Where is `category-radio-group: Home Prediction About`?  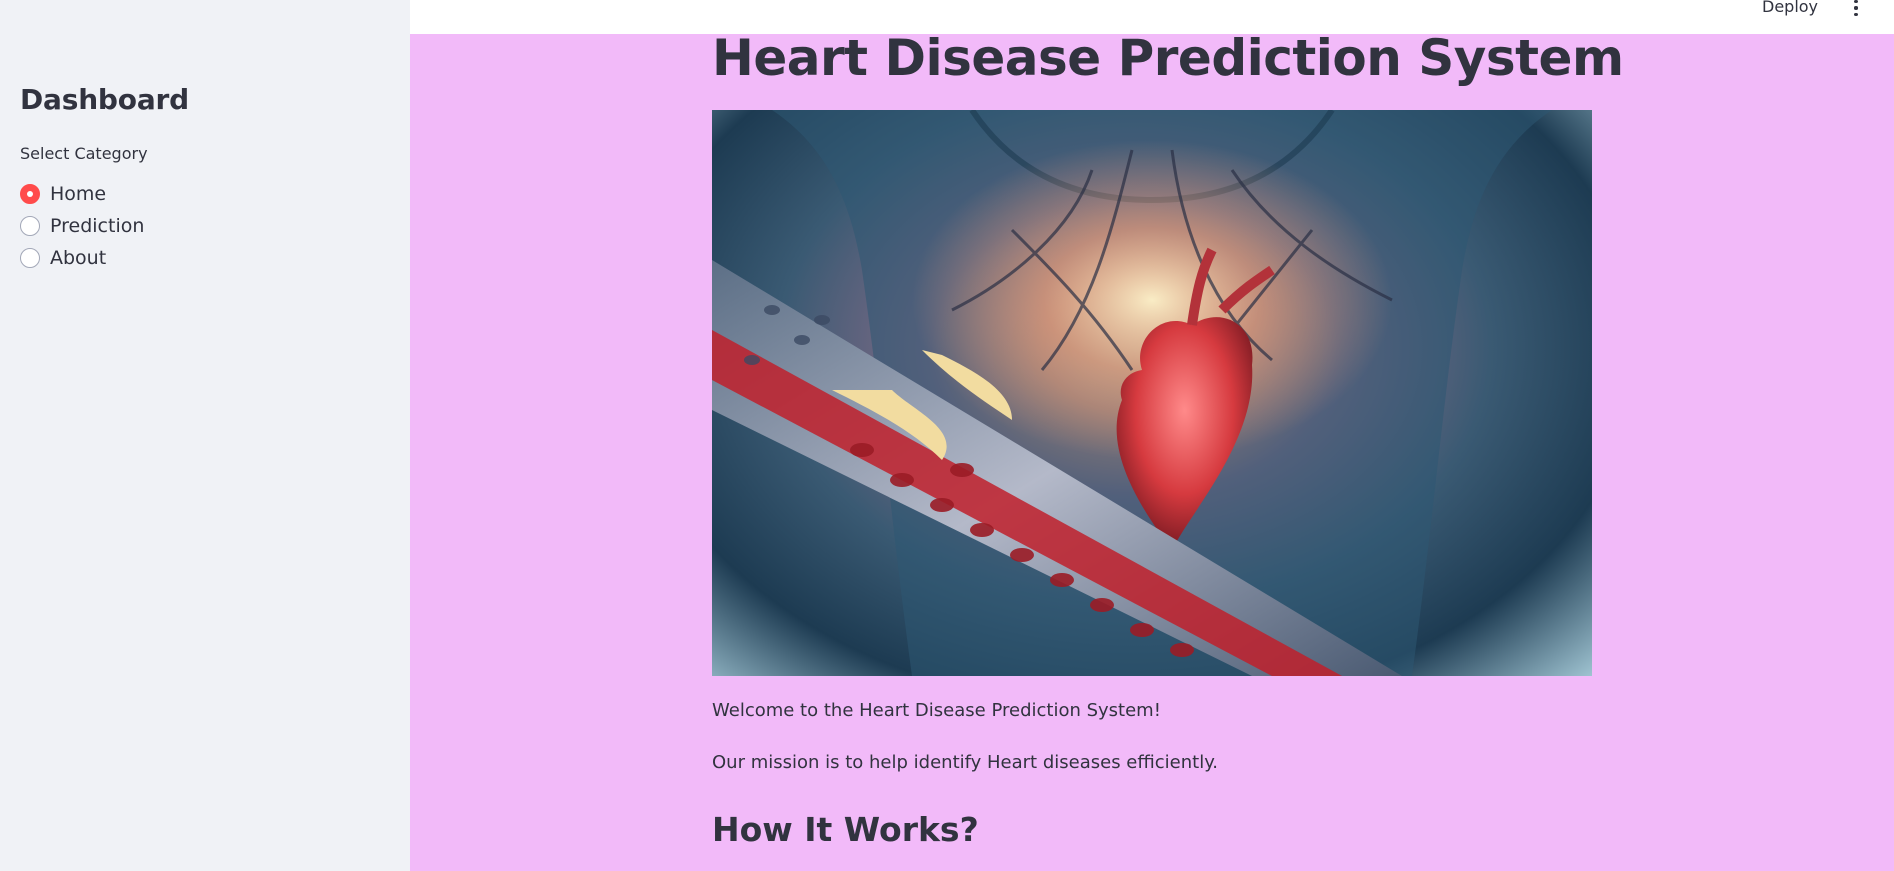 category-radio-group: Home Prediction About is located at coordinates (82, 226).